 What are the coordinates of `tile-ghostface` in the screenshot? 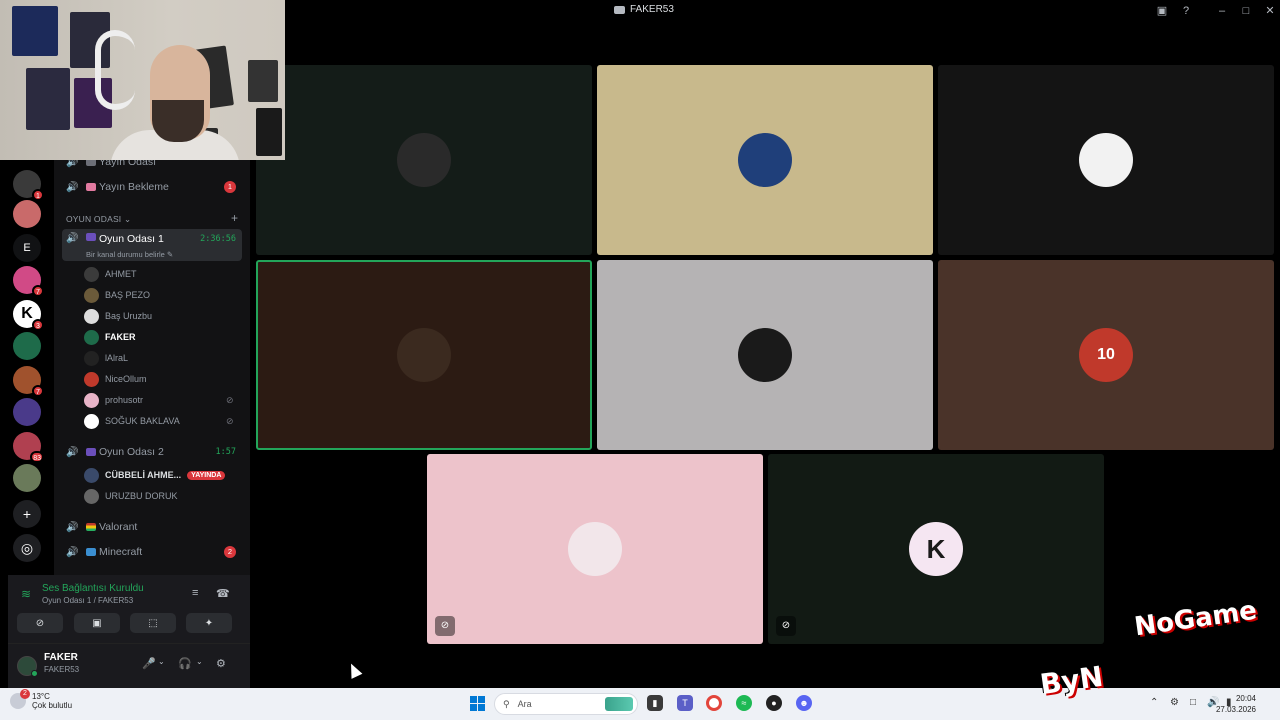 It's located at (424, 160).